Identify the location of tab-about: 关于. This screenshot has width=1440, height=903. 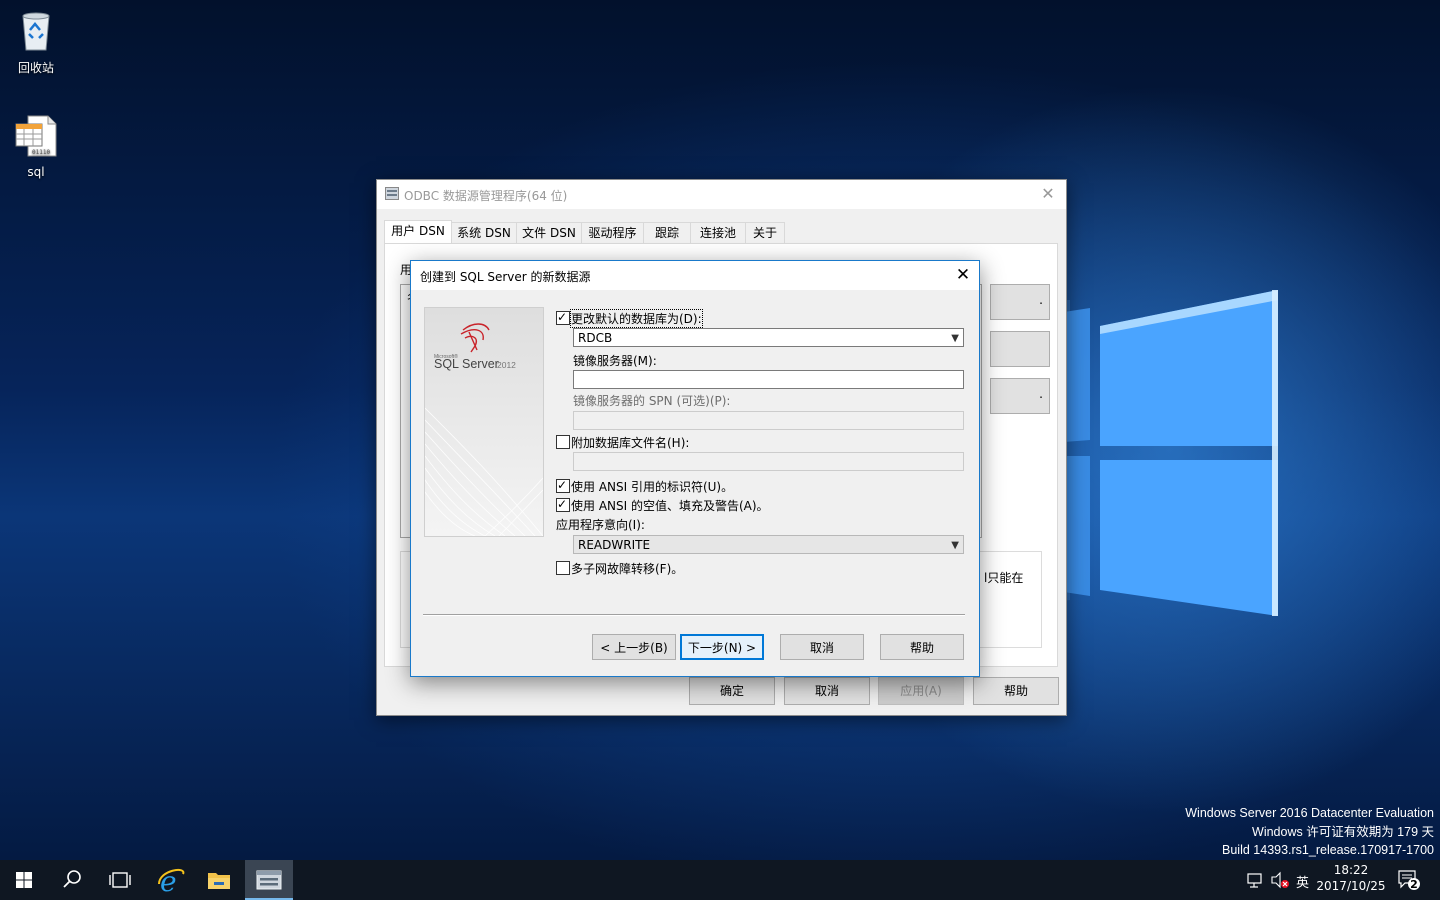
(765, 232).